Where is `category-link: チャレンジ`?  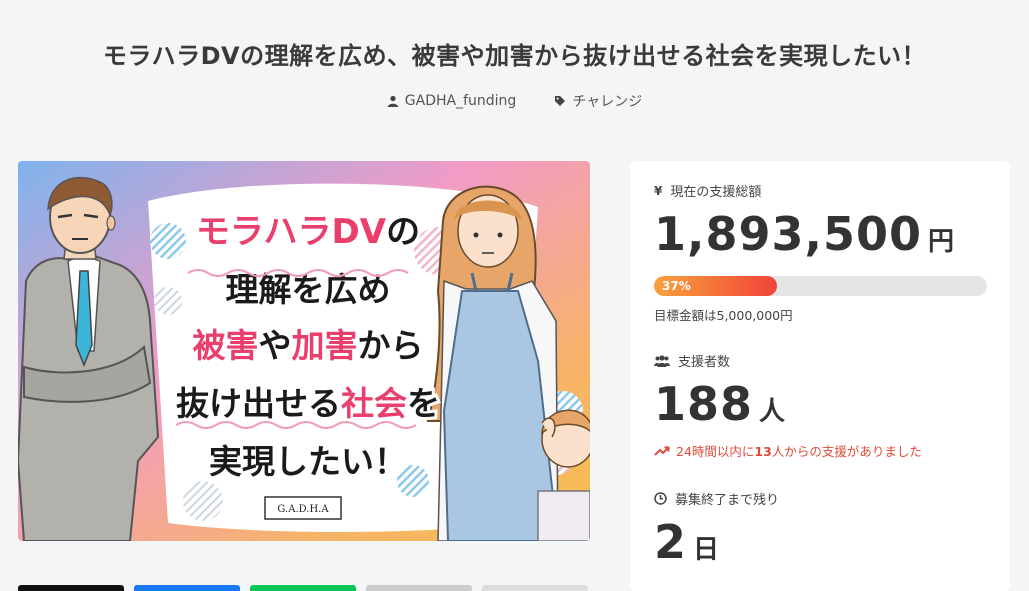
category-link: チャレンジ is located at coordinates (598, 101).